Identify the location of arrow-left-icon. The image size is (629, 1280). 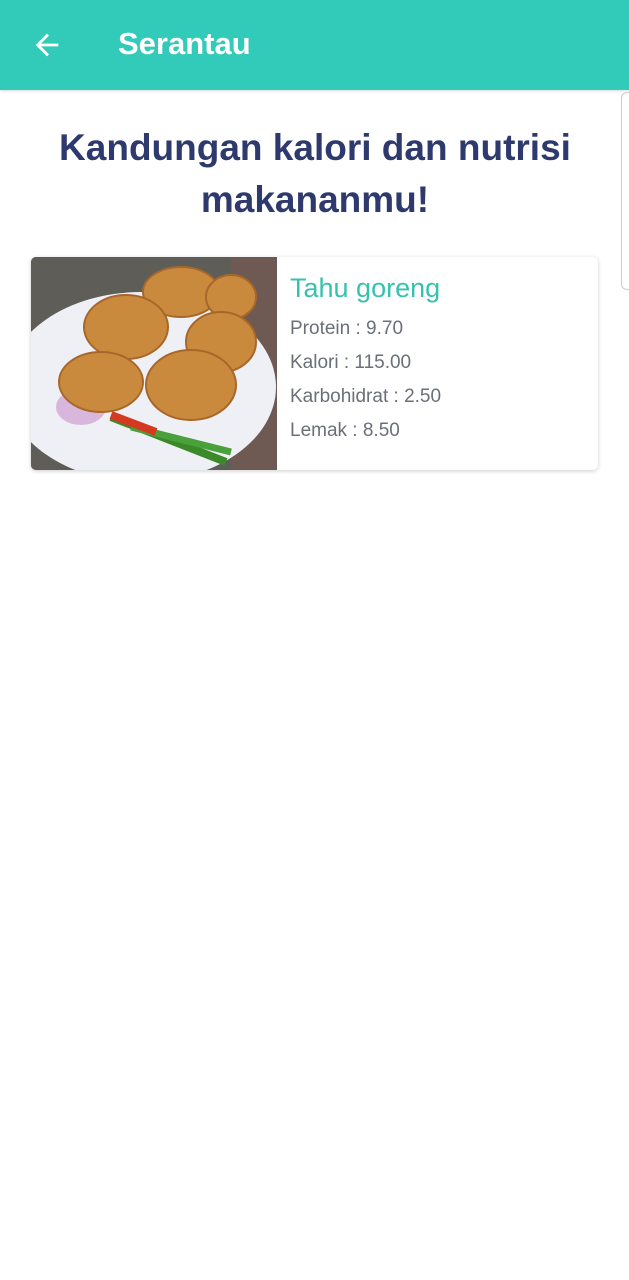
(47, 45).